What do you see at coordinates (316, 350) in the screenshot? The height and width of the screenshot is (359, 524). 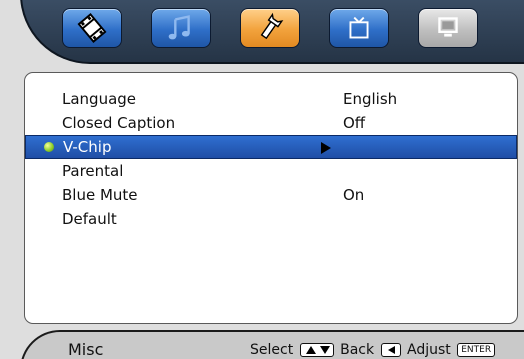 I see `up-down-key-icon` at bounding box center [316, 350].